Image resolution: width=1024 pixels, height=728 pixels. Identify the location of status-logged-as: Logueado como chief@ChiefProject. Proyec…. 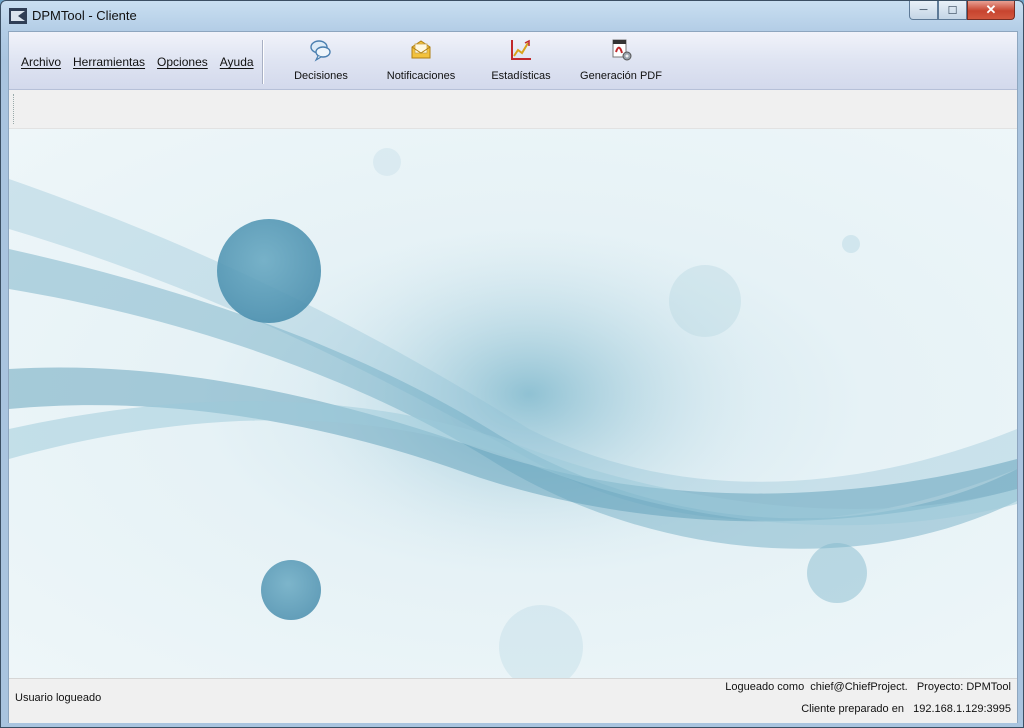
(868, 687).